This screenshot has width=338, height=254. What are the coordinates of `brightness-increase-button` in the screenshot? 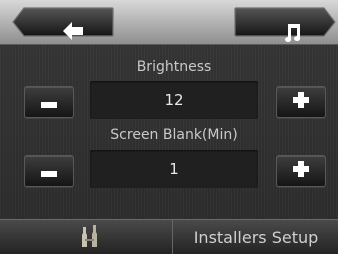 It's located at (301, 102).